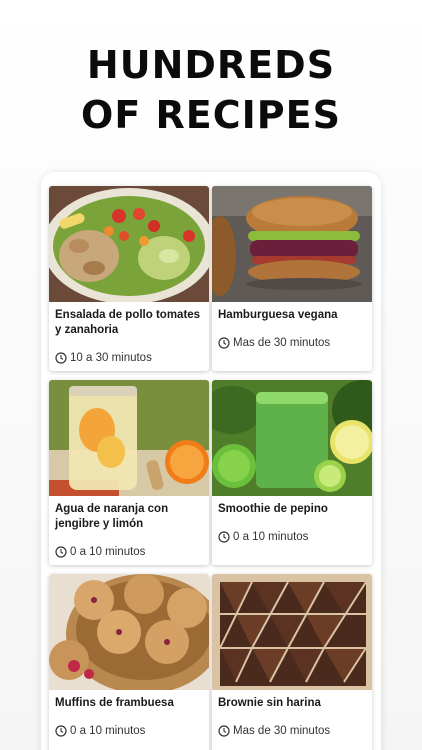 The height and width of the screenshot is (750, 422). I want to click on recipe-title: Agua de naranja con jengibre y limón, so click(112, 516).